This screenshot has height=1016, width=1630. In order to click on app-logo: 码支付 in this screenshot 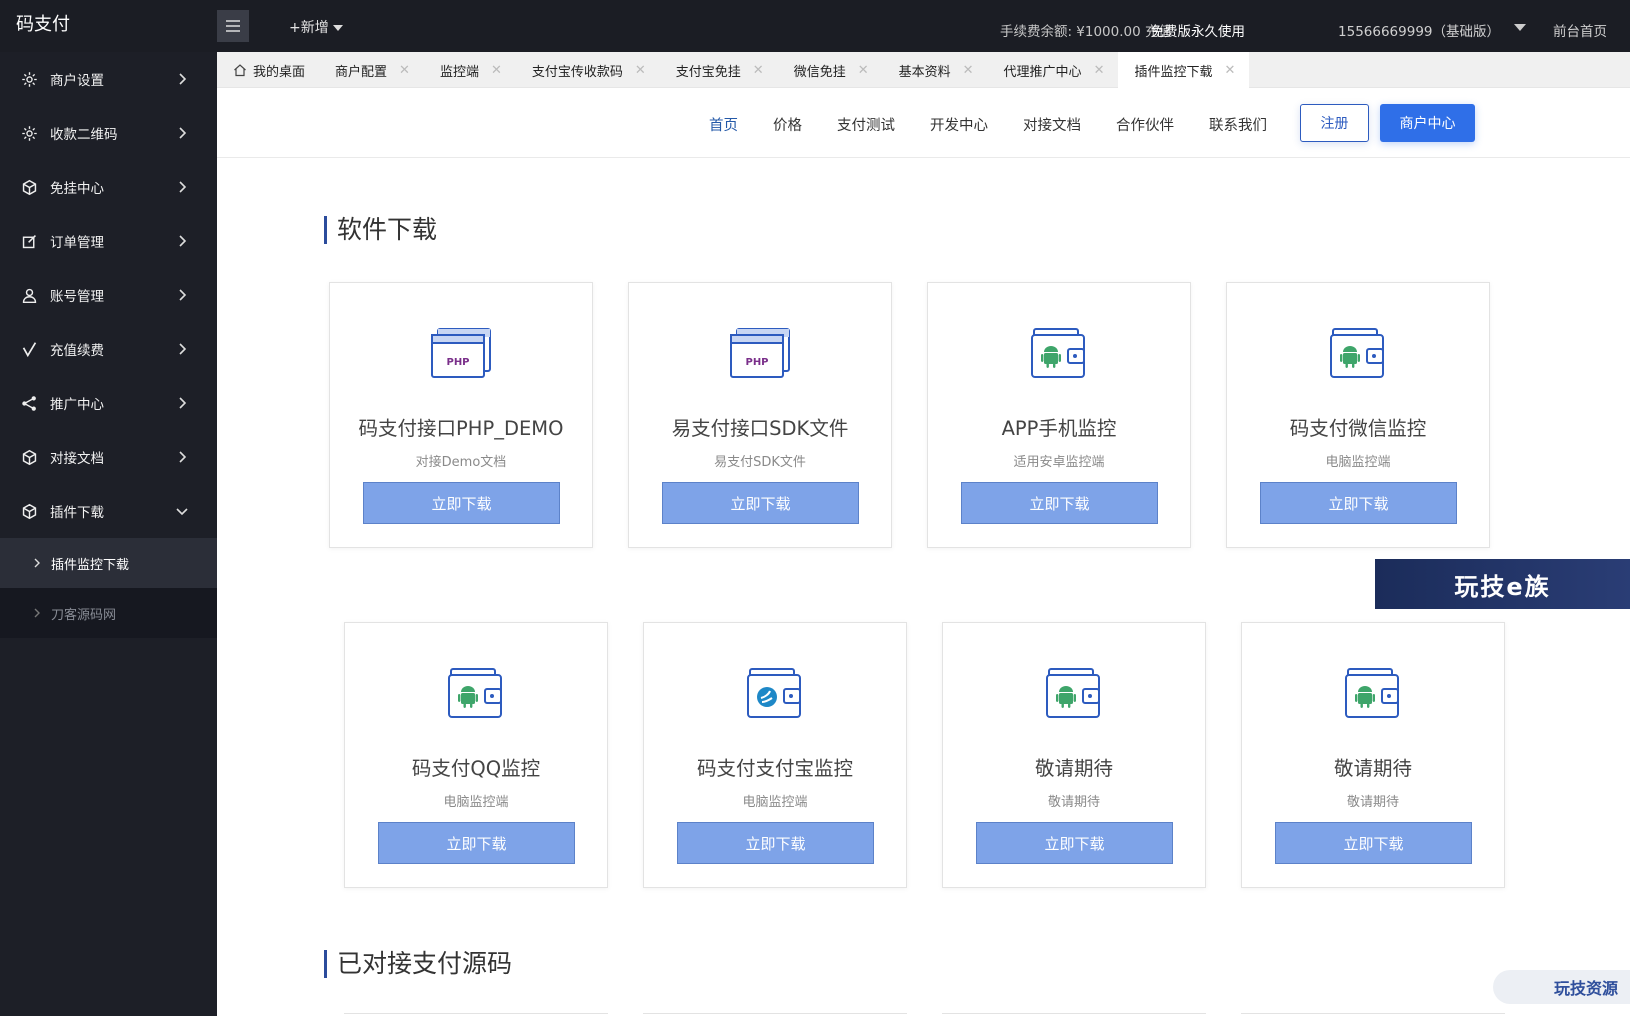, I will do `click(108, 26)`.